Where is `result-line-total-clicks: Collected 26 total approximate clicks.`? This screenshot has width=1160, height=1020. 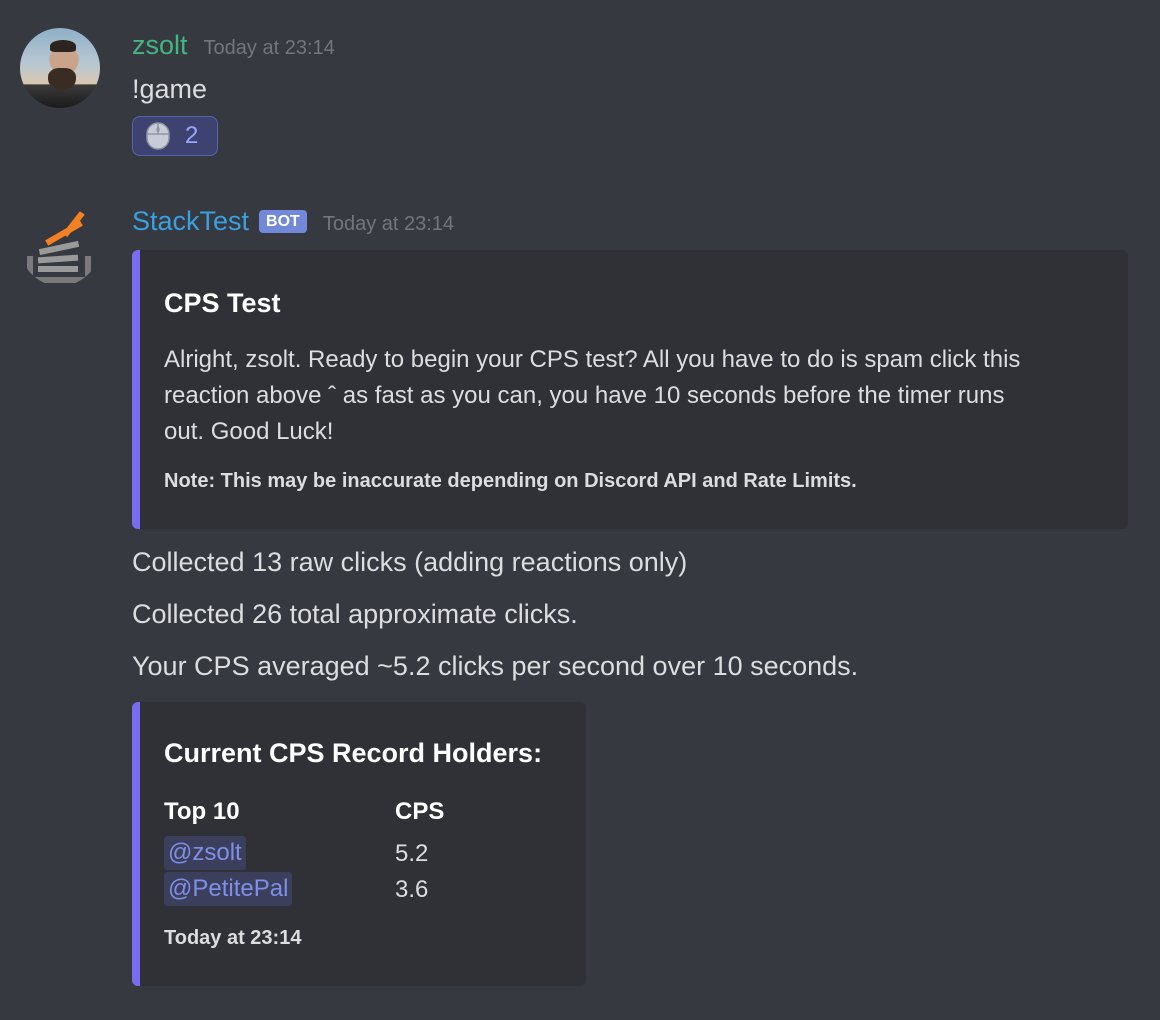
result-line-total-clicks: Collected 26 total approximate clicks. is located at coordinates (355, 614).